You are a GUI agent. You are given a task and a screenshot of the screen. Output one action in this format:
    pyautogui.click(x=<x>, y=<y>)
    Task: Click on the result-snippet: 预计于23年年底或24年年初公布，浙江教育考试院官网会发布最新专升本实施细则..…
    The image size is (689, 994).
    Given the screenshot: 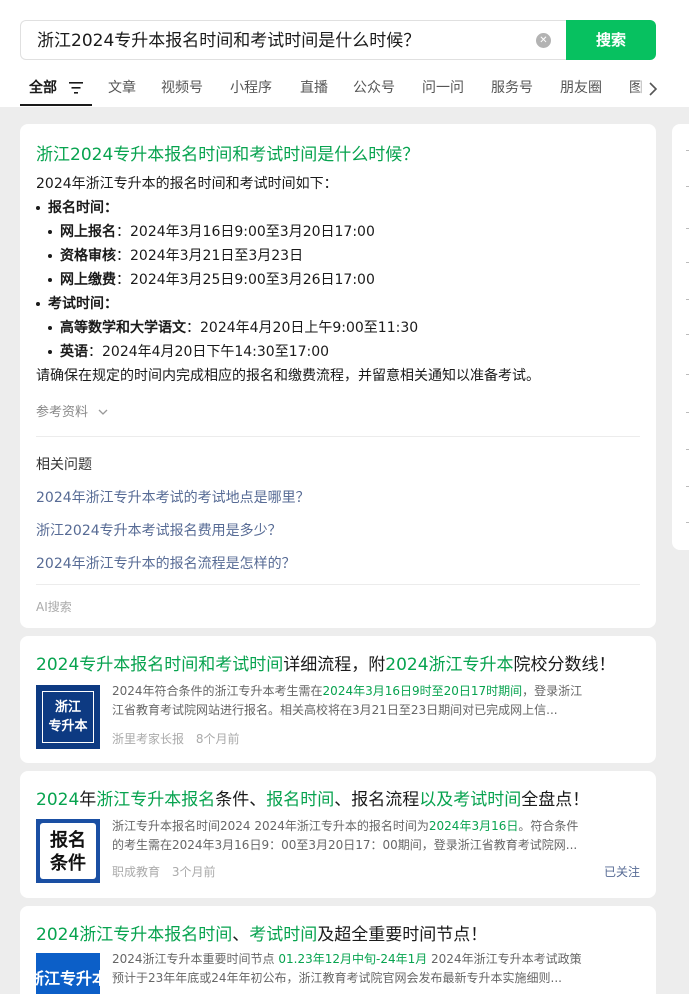 What is the action you would take?
    pyautogui.click(x=337, y=978)
    